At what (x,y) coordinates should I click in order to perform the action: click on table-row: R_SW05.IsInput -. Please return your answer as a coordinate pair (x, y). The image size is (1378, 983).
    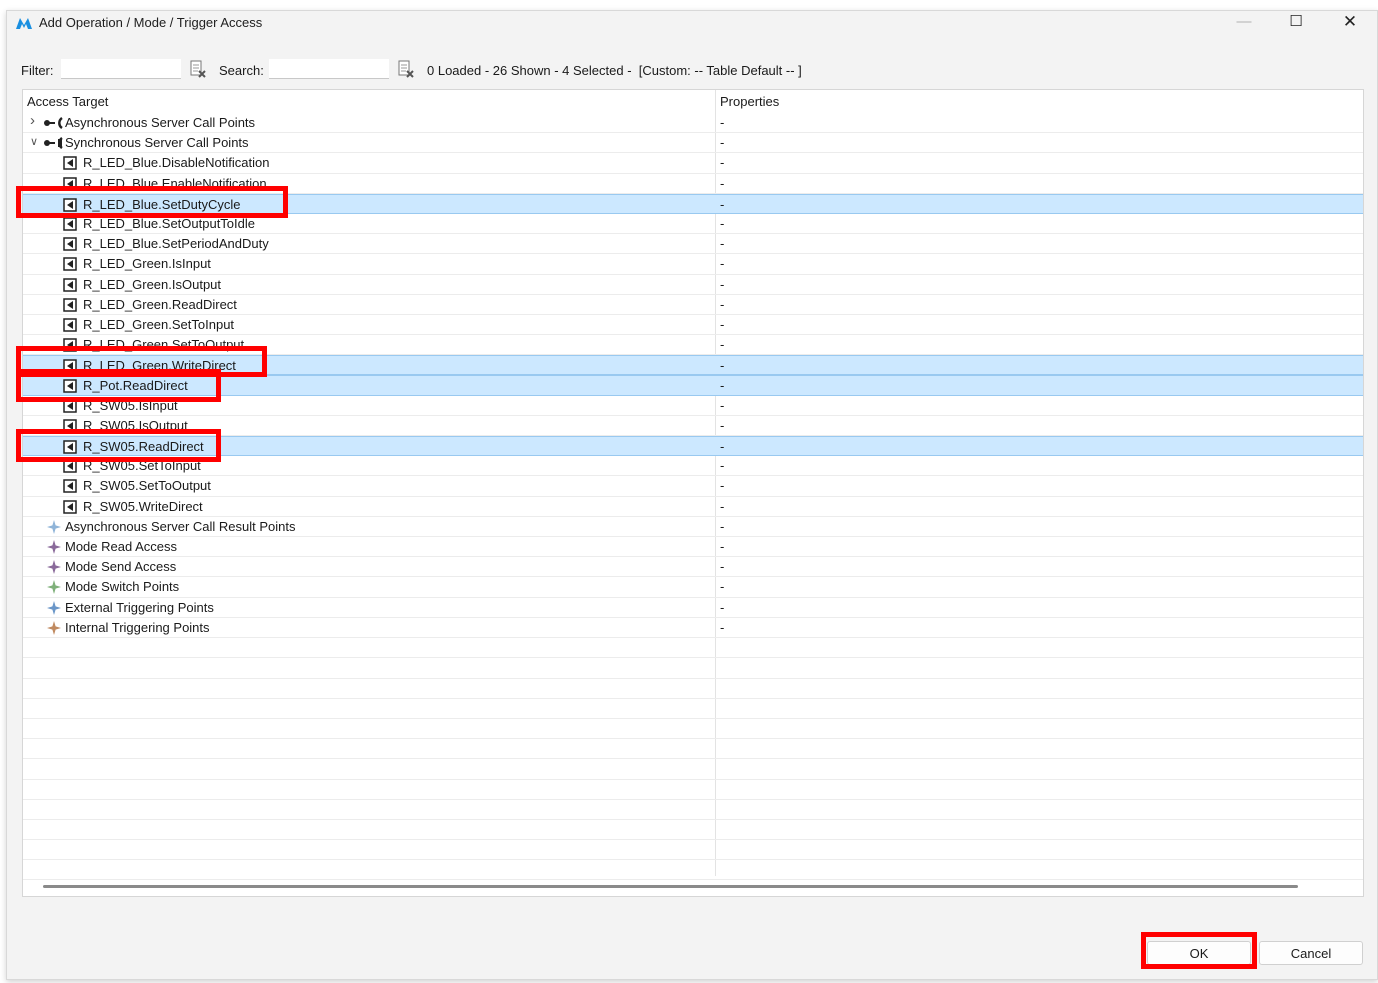
    Looking at the image, I should click on (693, 406).